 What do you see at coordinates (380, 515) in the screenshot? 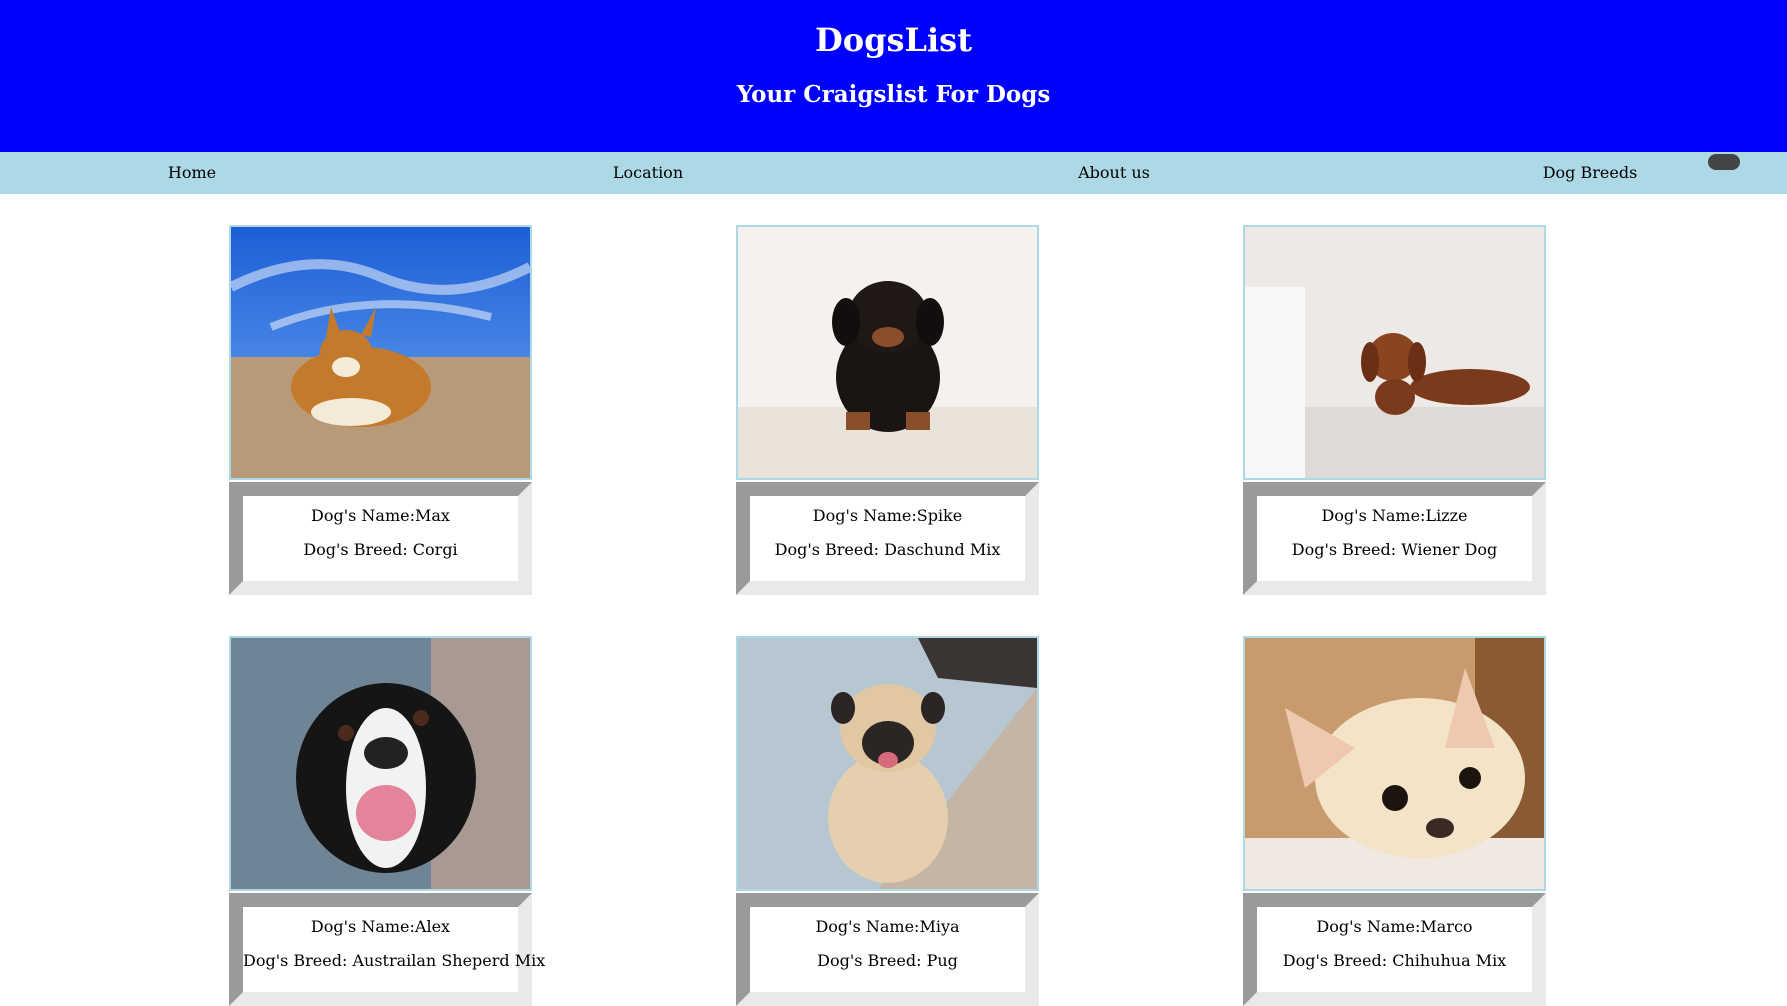
I see `dog-name: Dog's Name:Max` at bounding box center [380, 515].